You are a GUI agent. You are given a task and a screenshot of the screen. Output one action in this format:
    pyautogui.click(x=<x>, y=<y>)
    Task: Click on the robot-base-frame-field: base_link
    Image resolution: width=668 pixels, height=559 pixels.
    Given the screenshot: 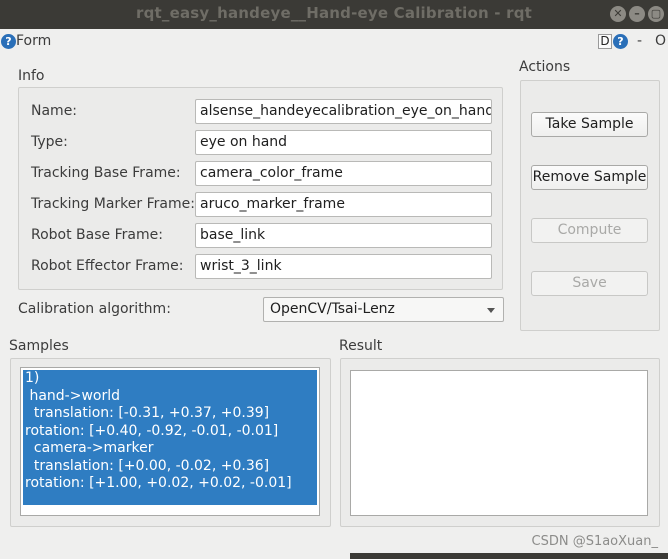 What is the action you would take?
    pyautogui.click(x=343, y=235)
    